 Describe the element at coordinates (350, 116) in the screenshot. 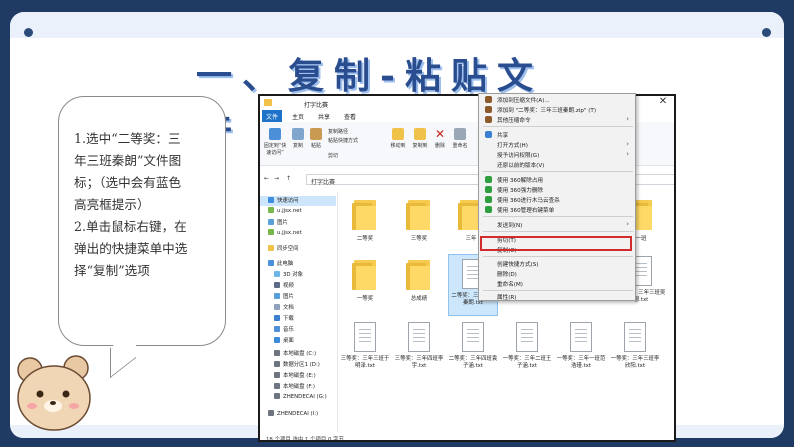

I see `tab-view: 查看` at that location.